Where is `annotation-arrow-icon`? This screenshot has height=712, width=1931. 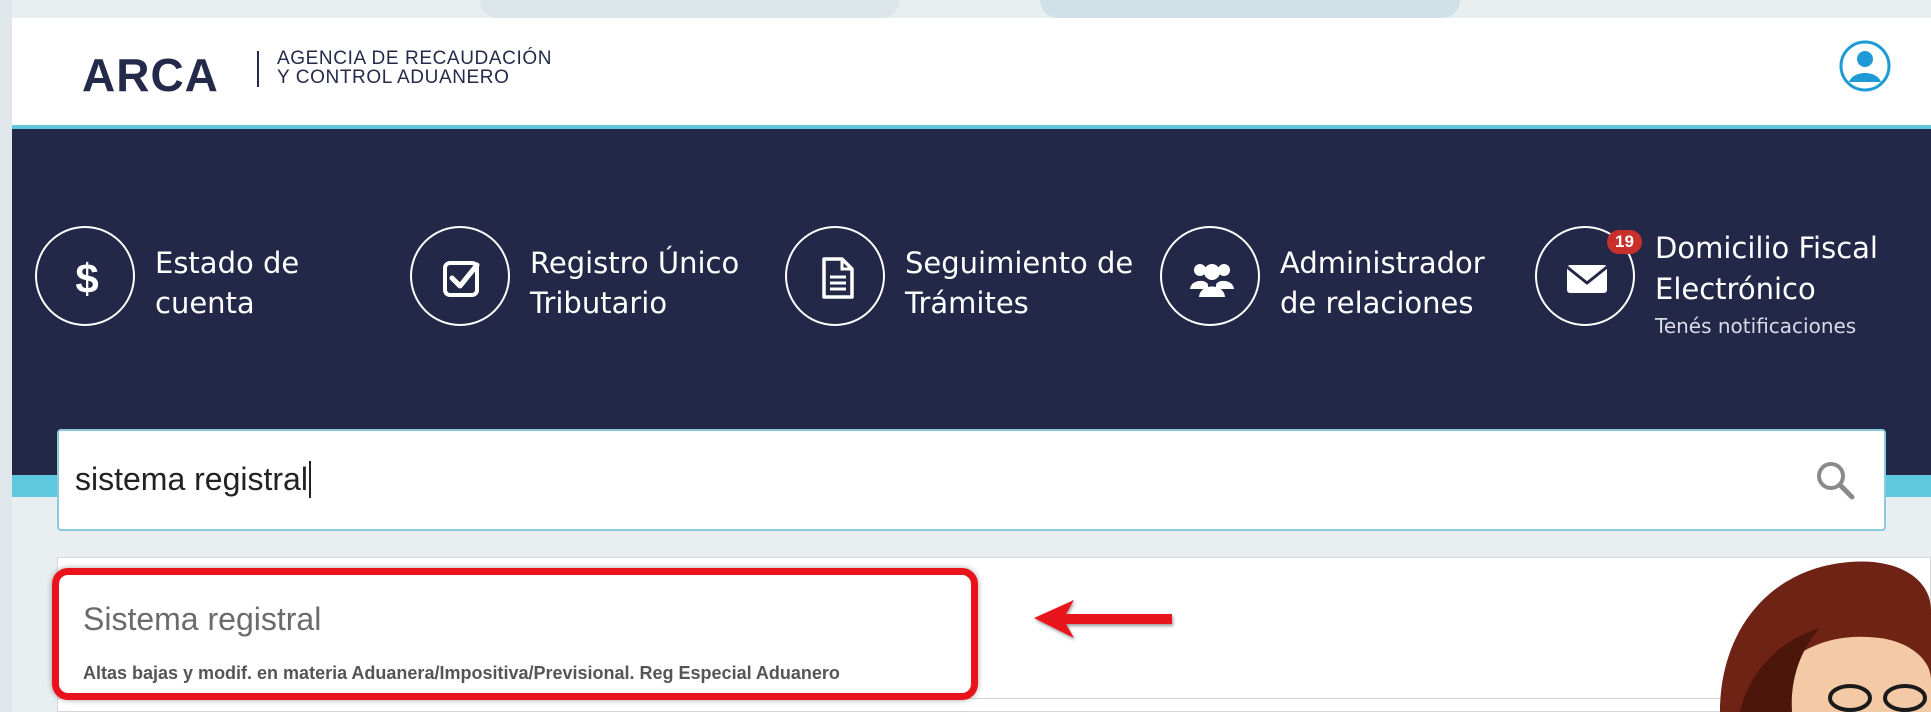
annotation-arrow-icon is located at coordinates (1103, 619).